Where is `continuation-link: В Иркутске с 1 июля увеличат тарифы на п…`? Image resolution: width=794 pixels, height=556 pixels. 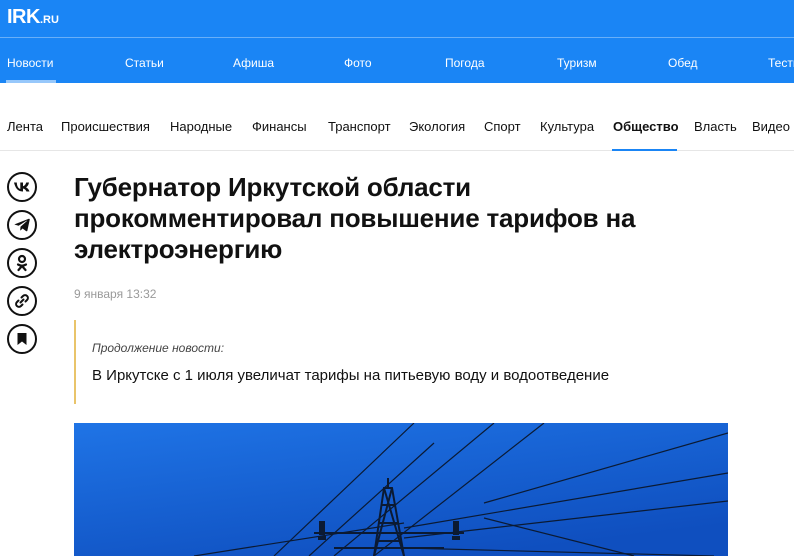 continuation-link: В Иркутске с 1 июля увеличат тарифы на п… is located at coordinates (350, 375).